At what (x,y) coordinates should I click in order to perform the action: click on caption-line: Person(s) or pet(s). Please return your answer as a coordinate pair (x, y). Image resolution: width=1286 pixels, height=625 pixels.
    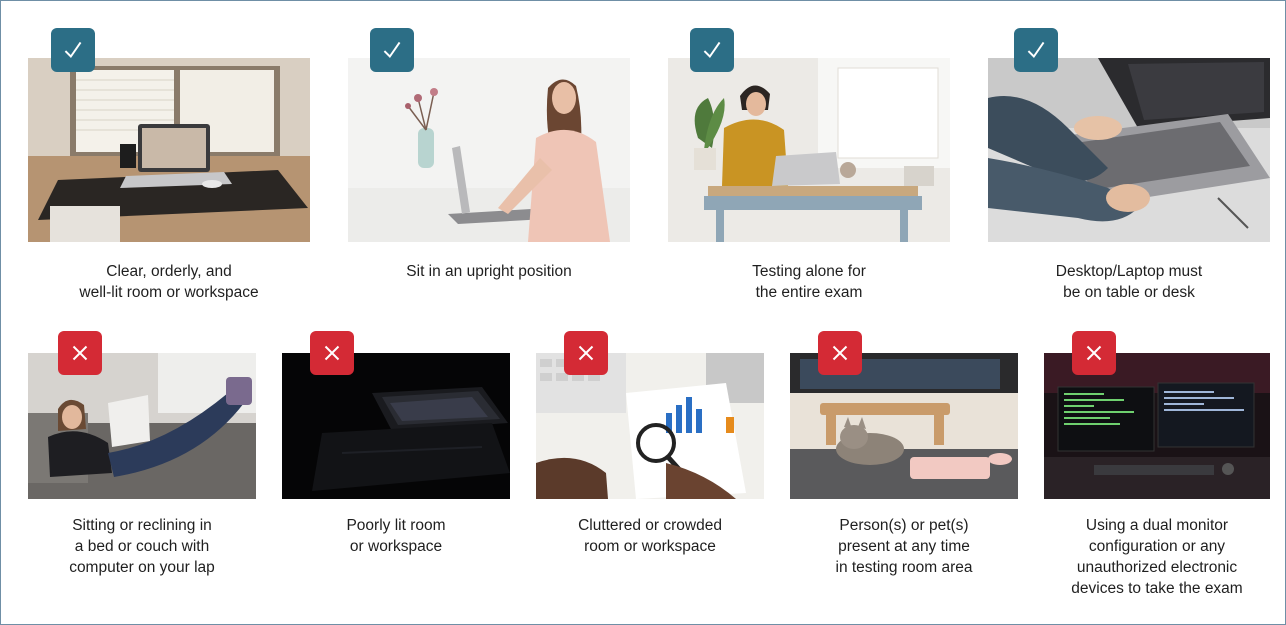
    Looking at the image, I should click on (904, 525).